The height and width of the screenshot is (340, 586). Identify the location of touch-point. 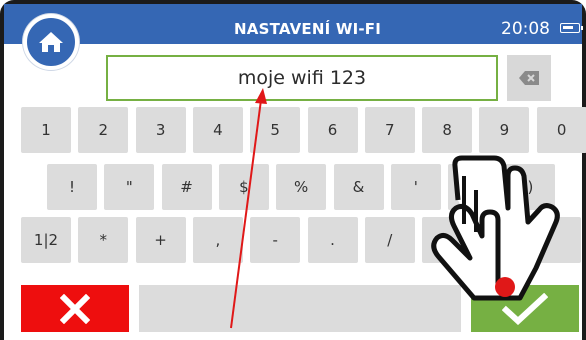
(505, 287).